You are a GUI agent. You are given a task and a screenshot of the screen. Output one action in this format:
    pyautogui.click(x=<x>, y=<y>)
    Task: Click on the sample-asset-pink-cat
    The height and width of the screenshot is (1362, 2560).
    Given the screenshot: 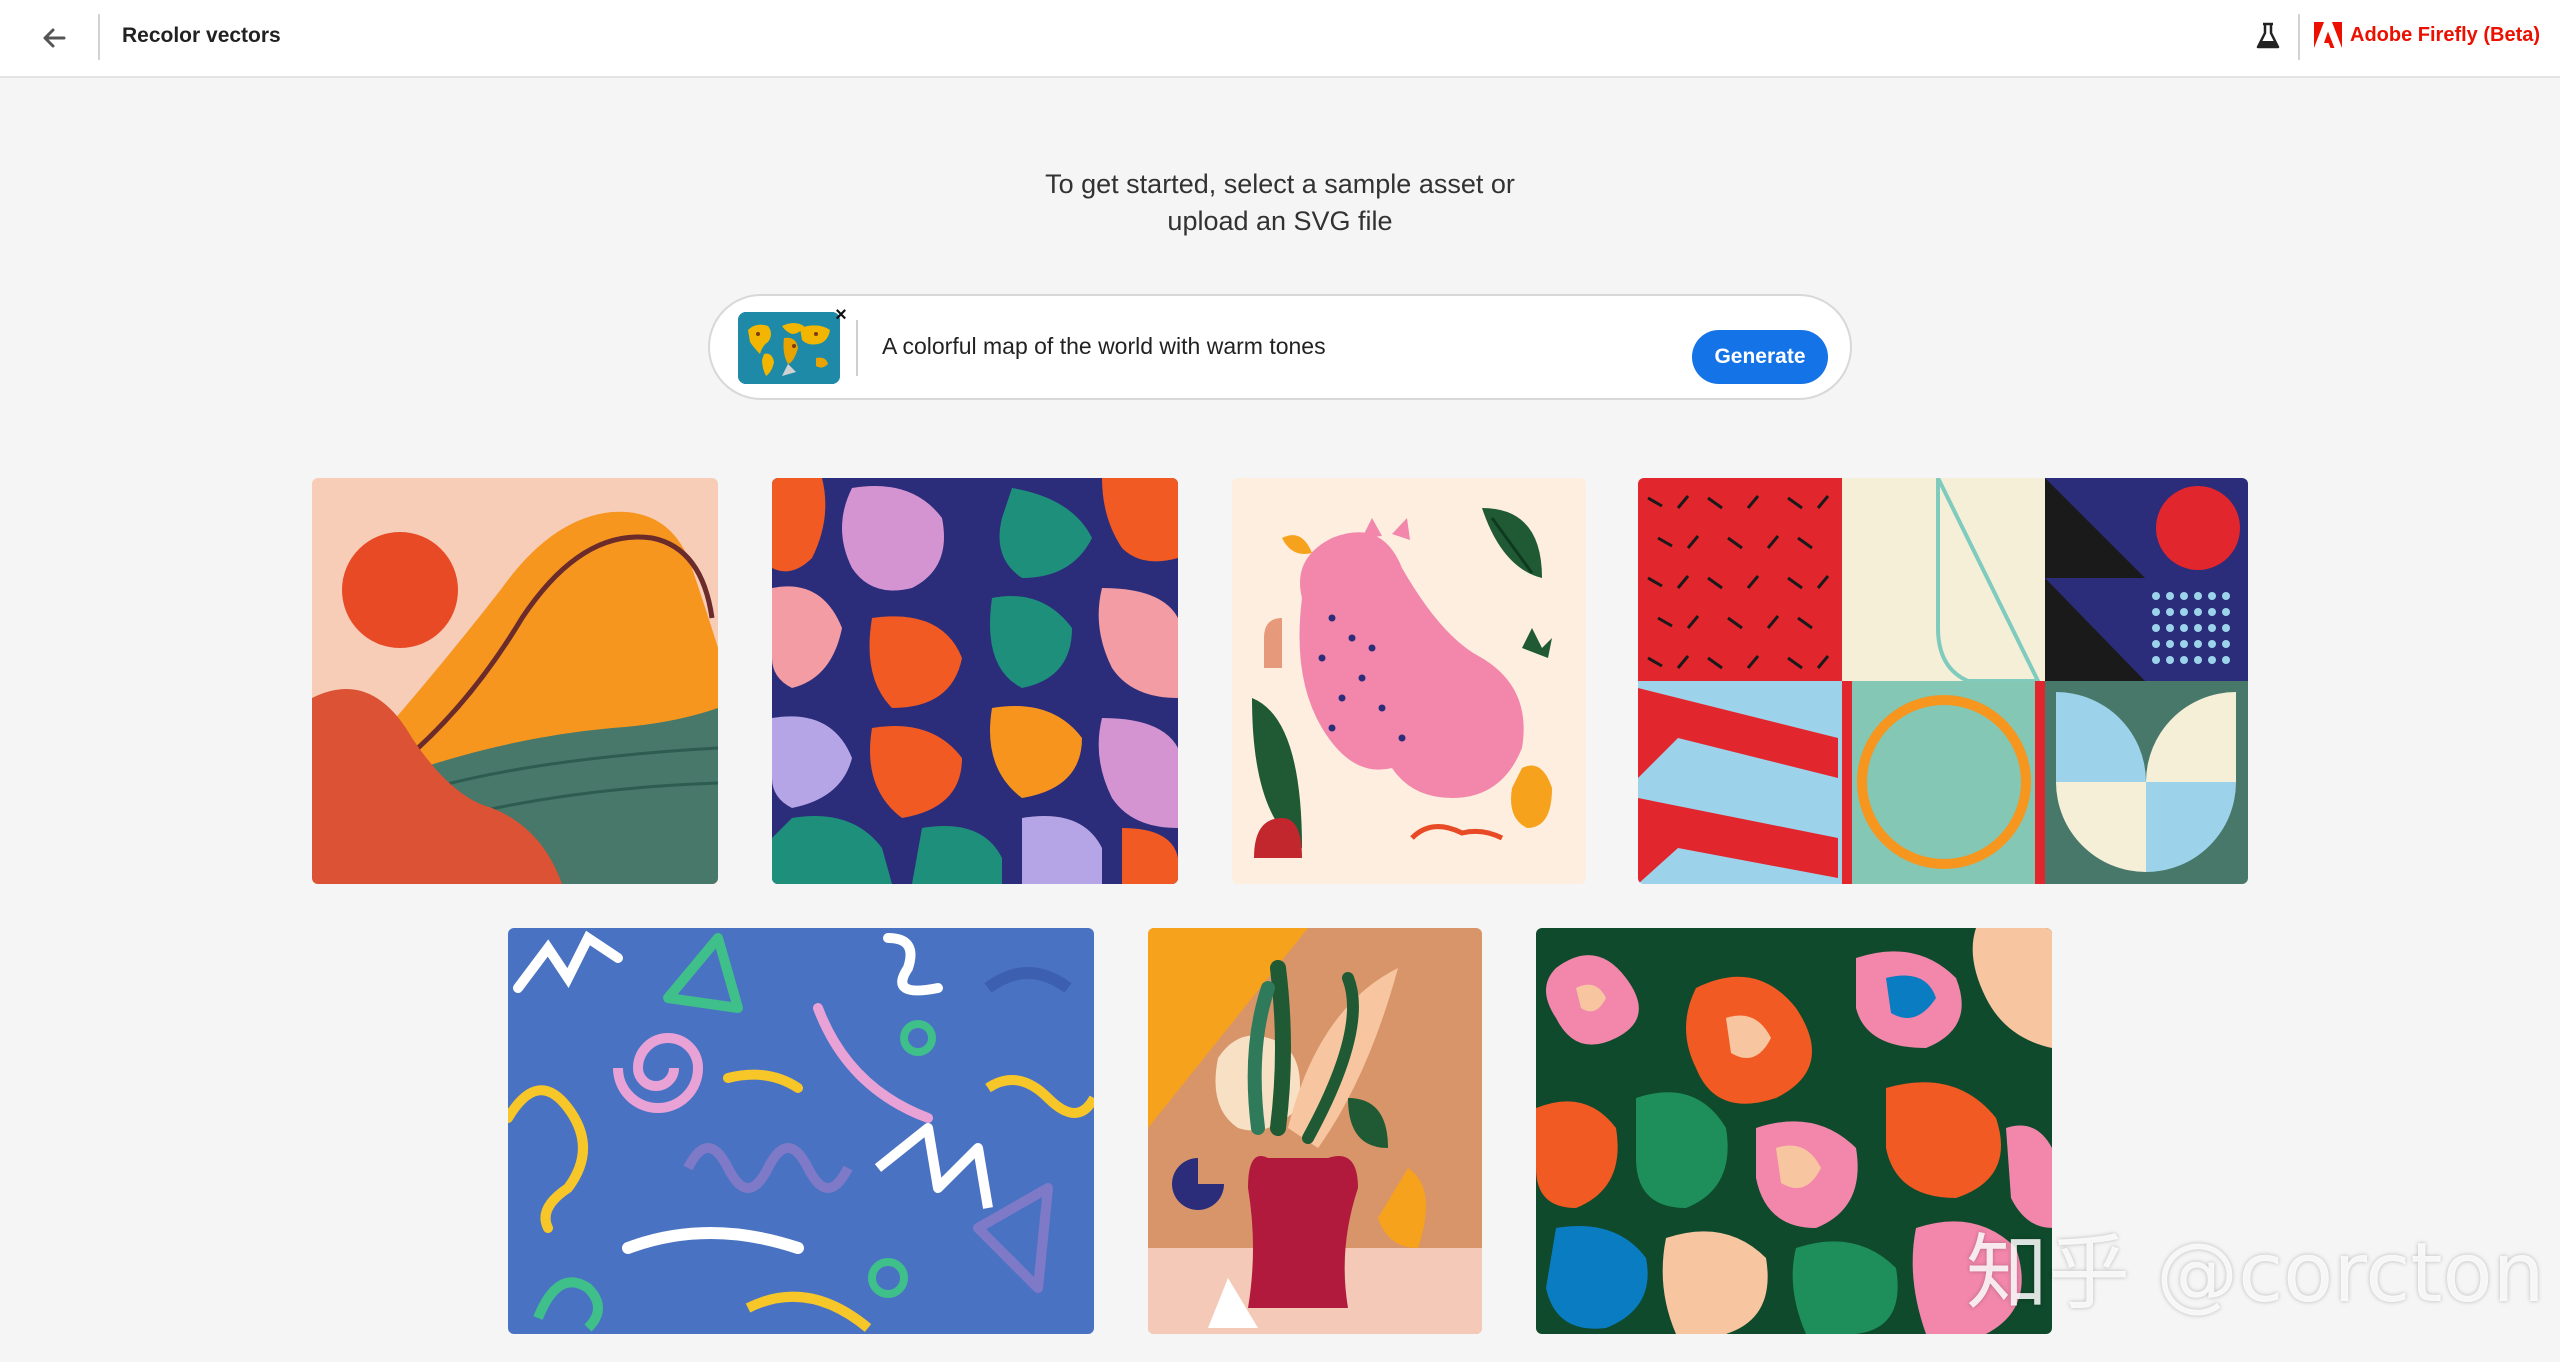 What is the action you would take?
    pyautogui.click(x=1409, y=681)
    